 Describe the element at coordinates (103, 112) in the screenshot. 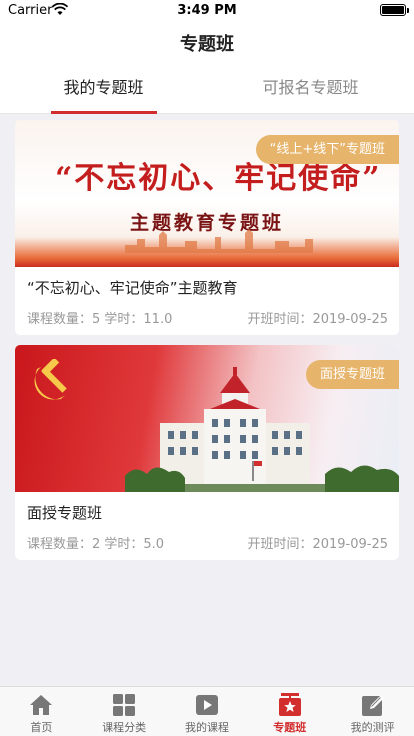

I see `active-tab-indicator` at that location.